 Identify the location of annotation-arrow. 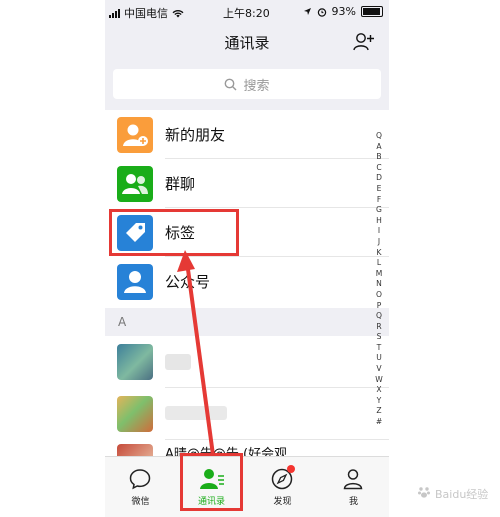
(196, 353).